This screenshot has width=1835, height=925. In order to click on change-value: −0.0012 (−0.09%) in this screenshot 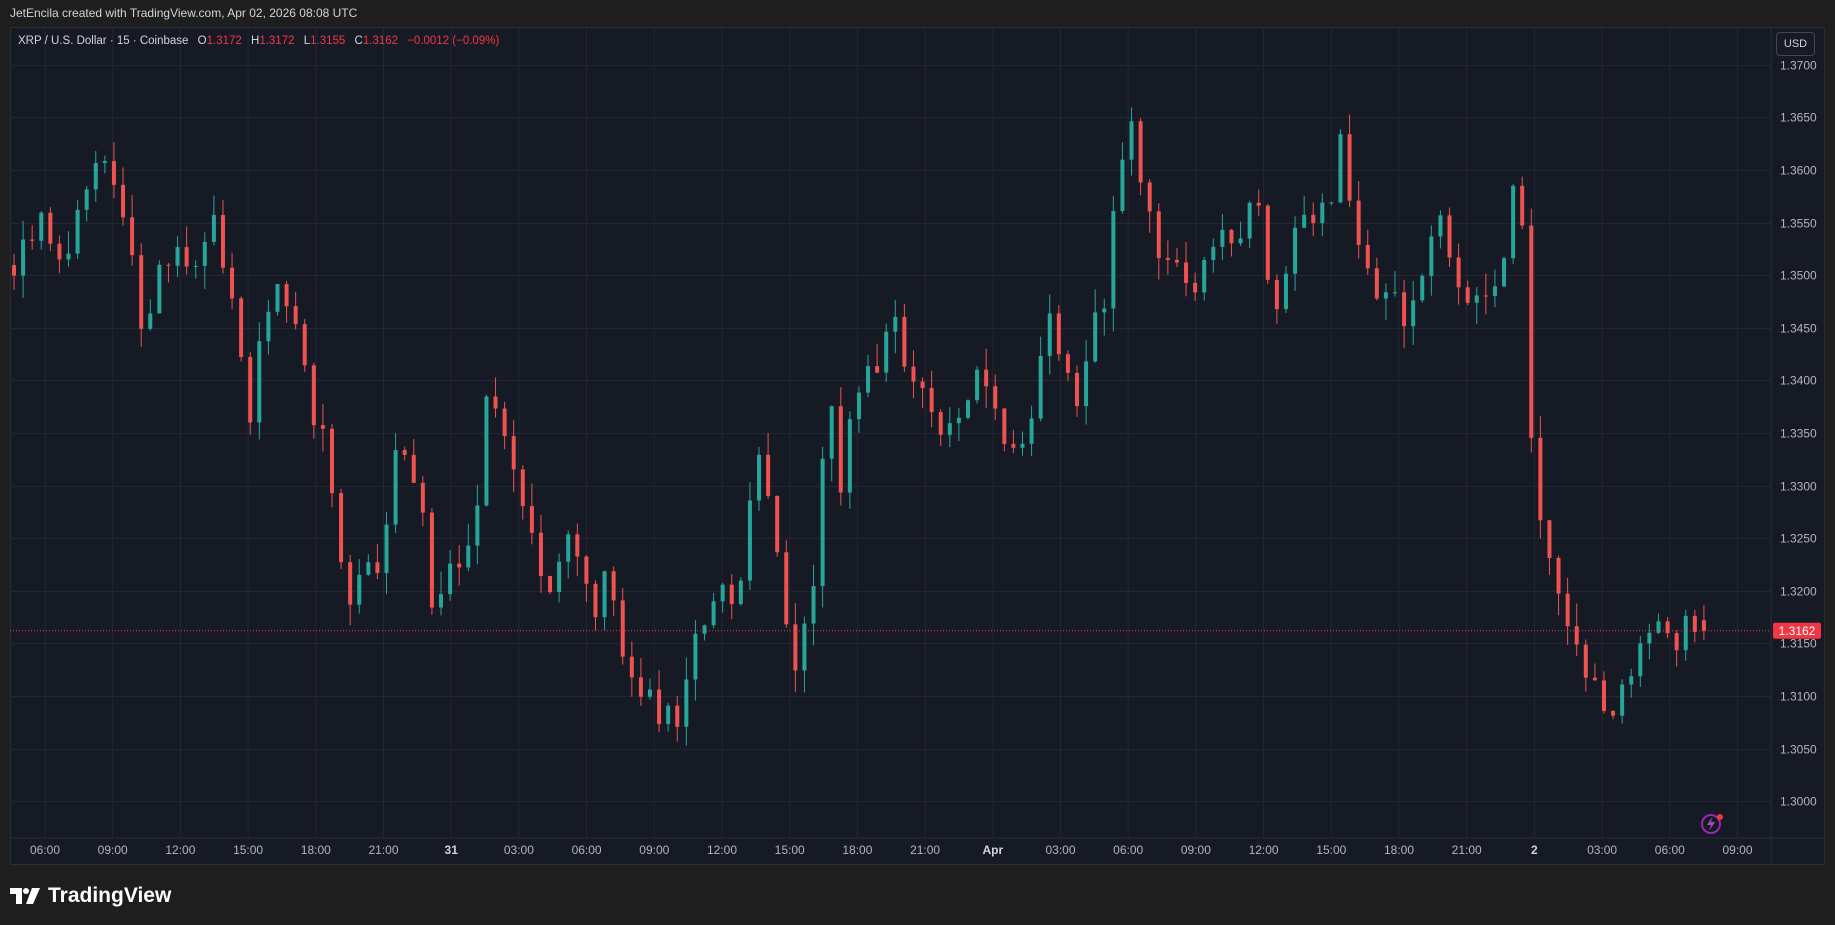, I will do `click(453, 41)`.